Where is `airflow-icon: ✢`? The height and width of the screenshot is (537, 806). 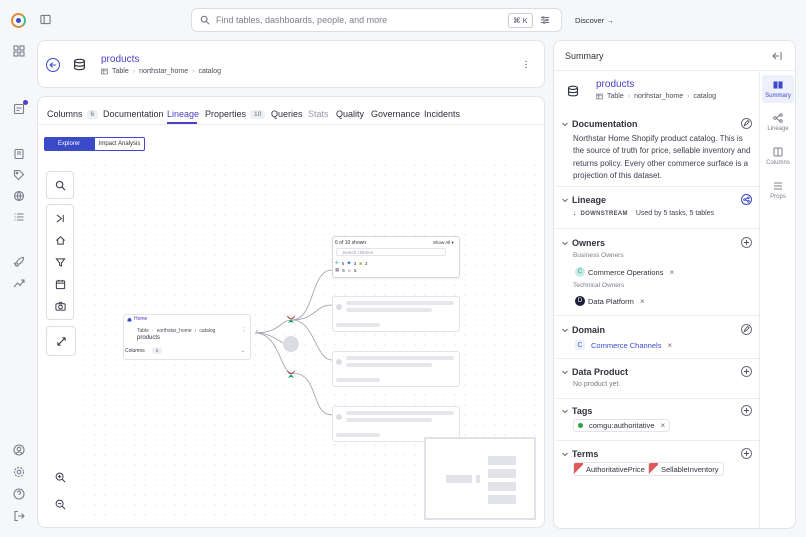
airflow-icon: ✢ is located at coordinates (337, 262).